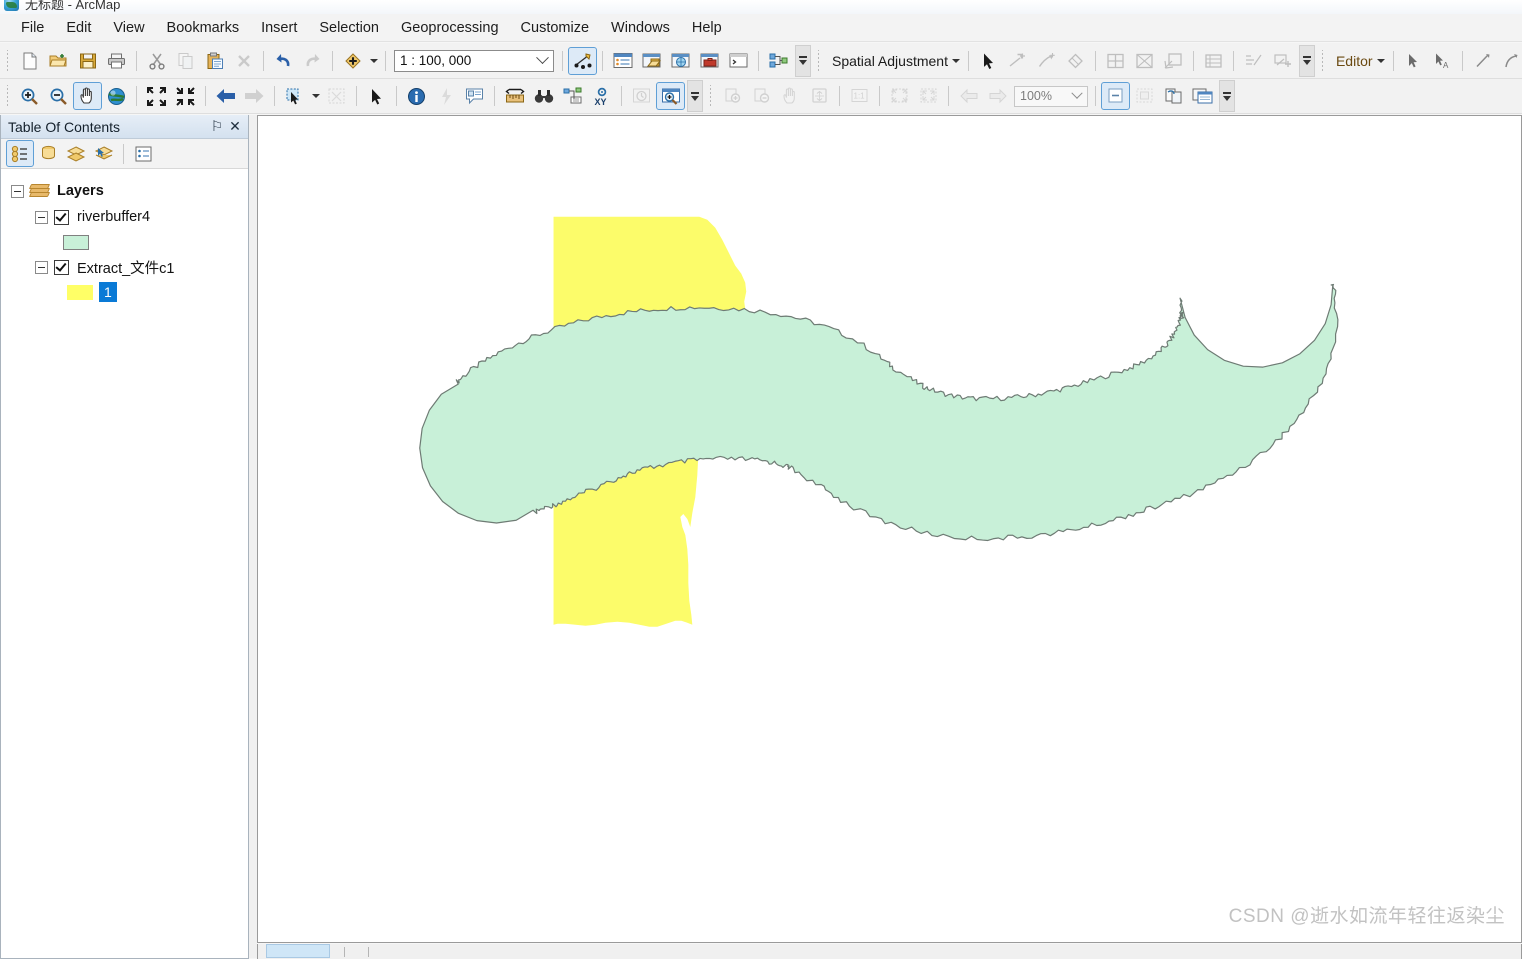 The height and width of the screenshot is (959, 1522). Describe the element at coordinates (1173, 96) in the screenshot. I see `change-layout-icon` at that location.